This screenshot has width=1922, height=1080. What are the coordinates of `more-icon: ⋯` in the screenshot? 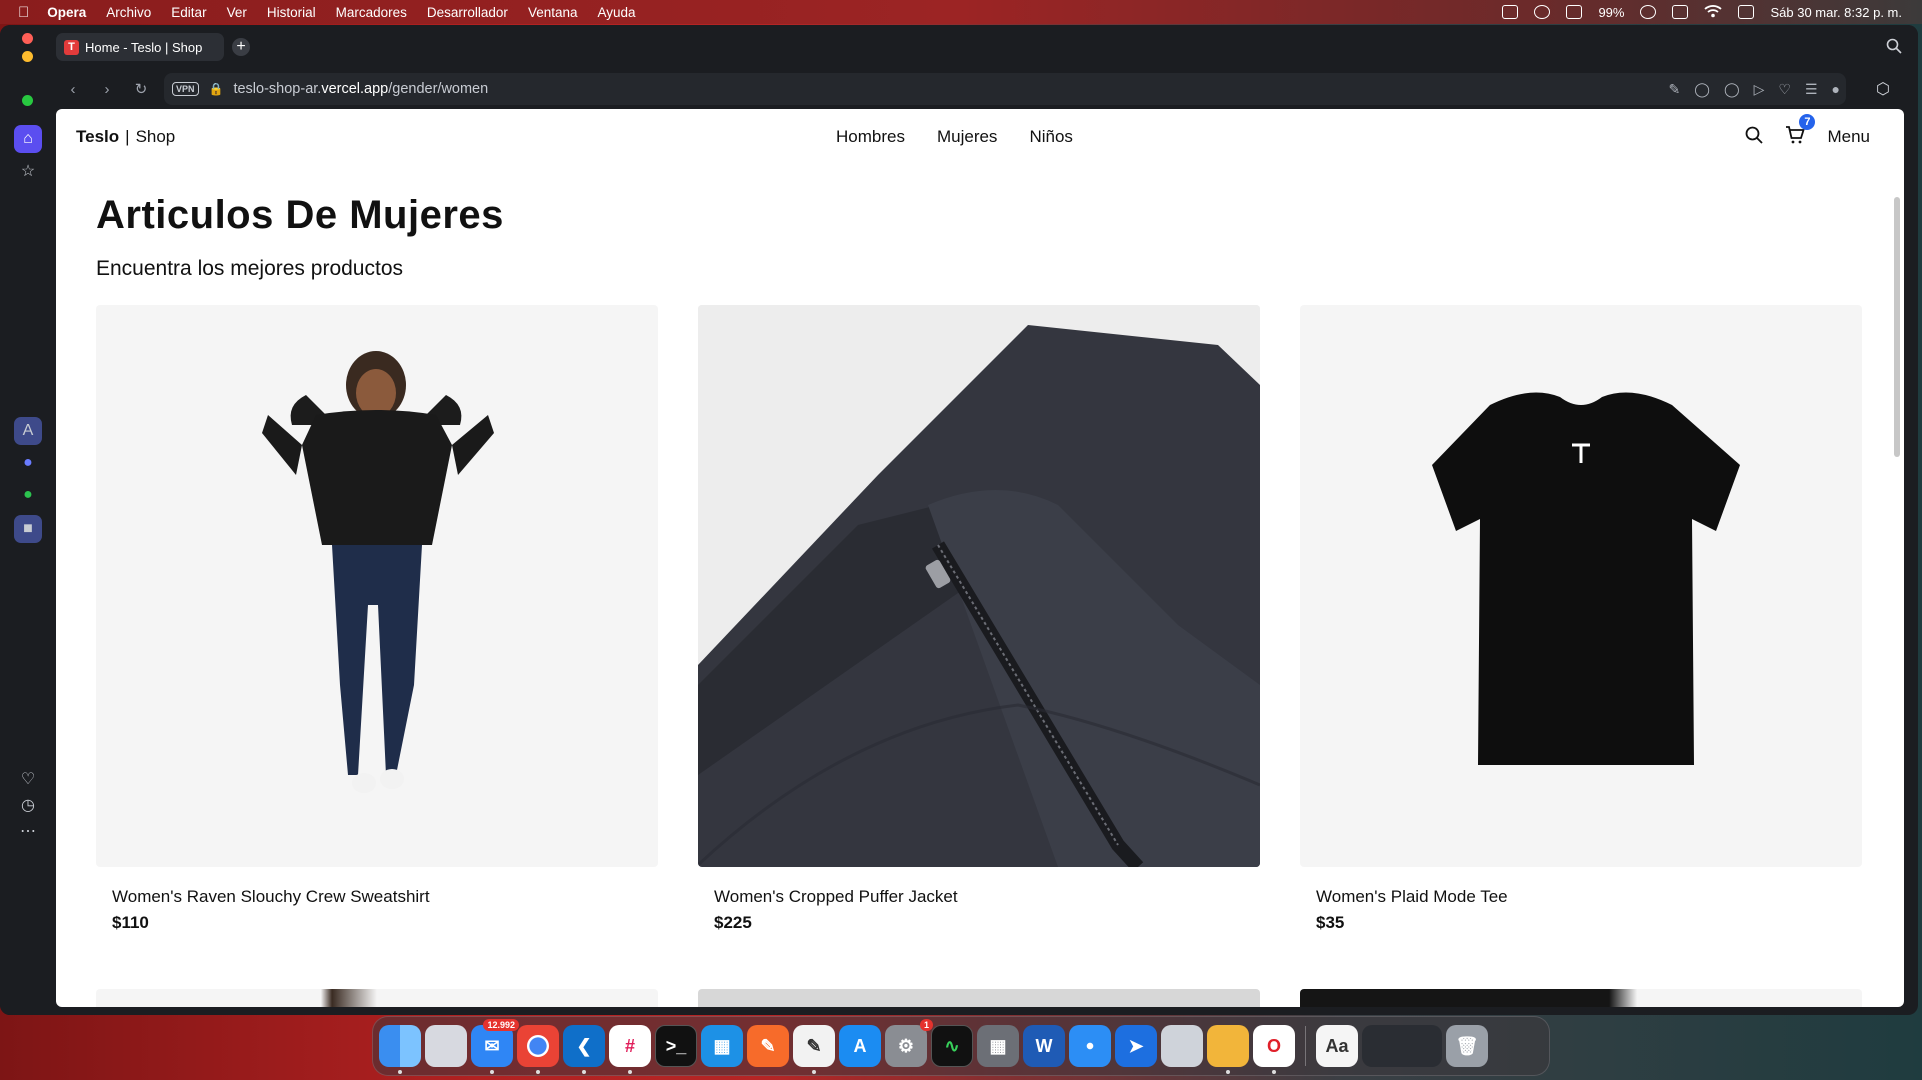 It's located at (28, 831).